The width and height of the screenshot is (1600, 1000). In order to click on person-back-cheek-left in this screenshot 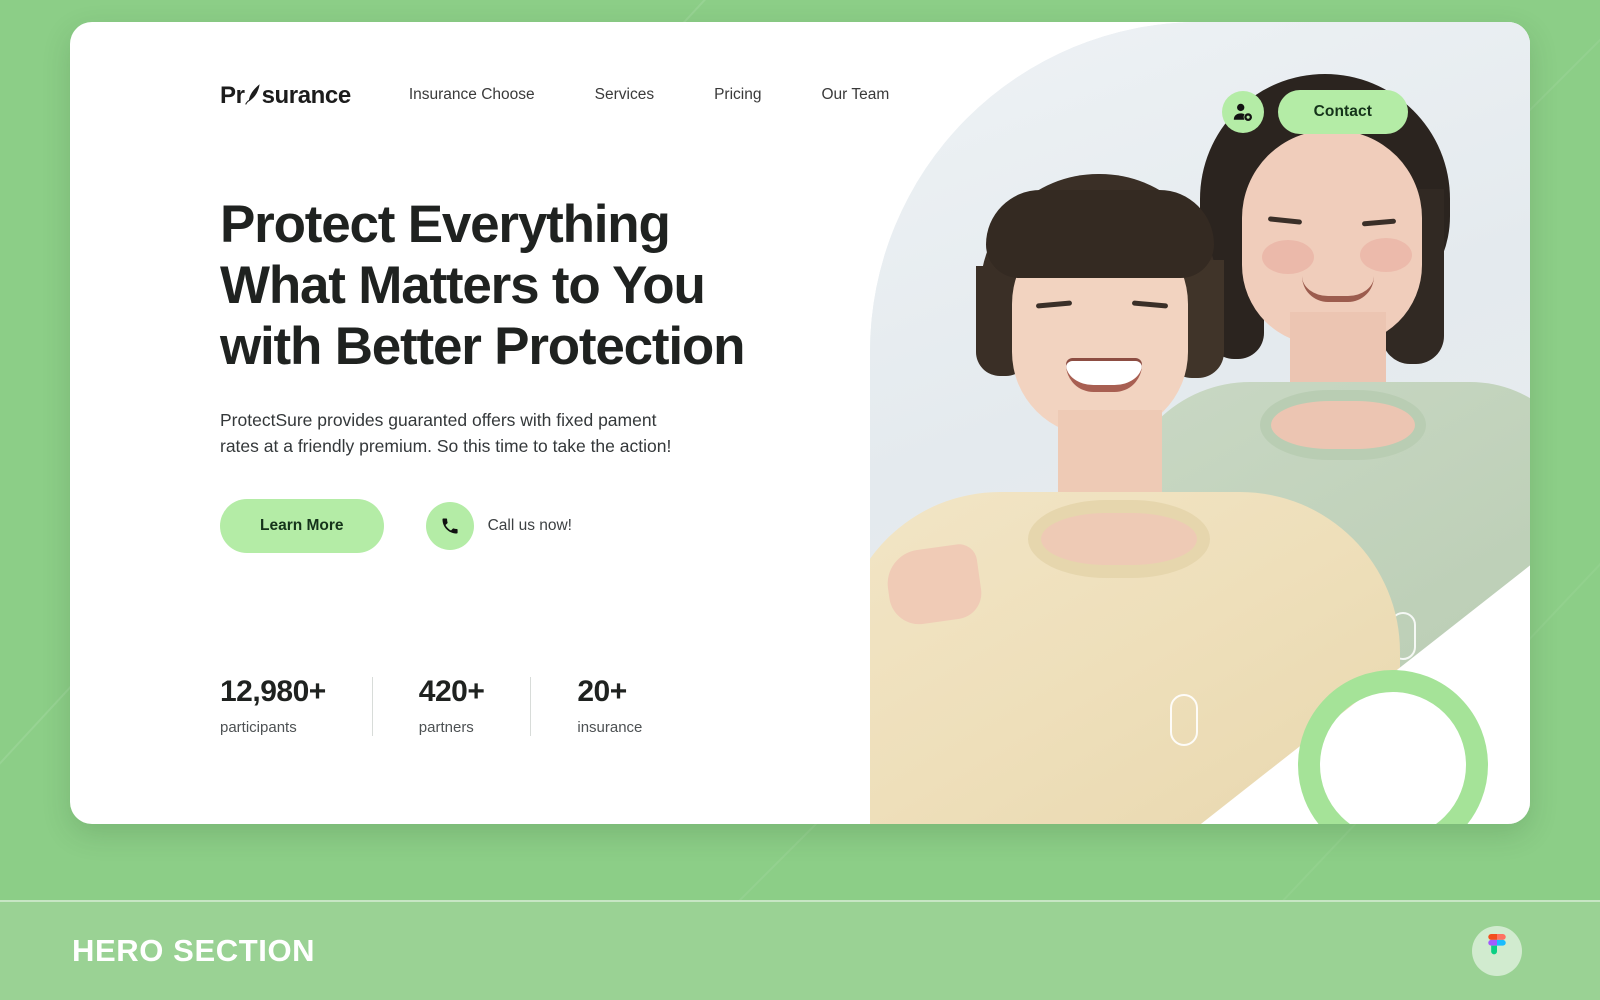, I will do `click(1288, 257)`.